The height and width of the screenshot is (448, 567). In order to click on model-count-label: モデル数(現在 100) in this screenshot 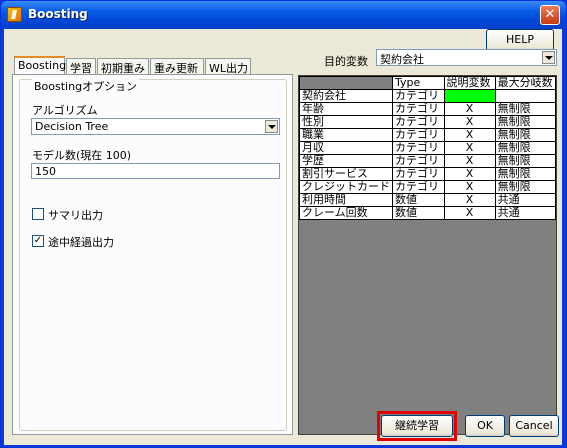, I will do `click(82, 155)`.